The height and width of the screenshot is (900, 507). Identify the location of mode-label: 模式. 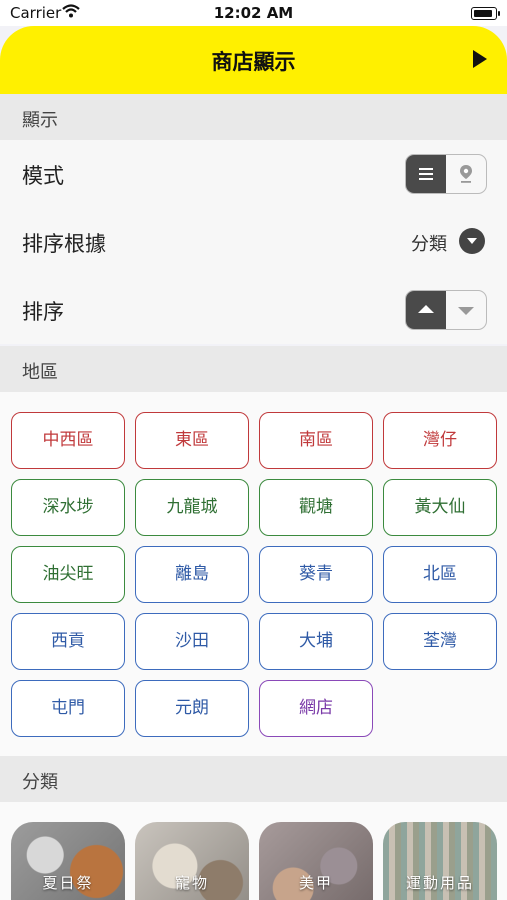
(43, 176).